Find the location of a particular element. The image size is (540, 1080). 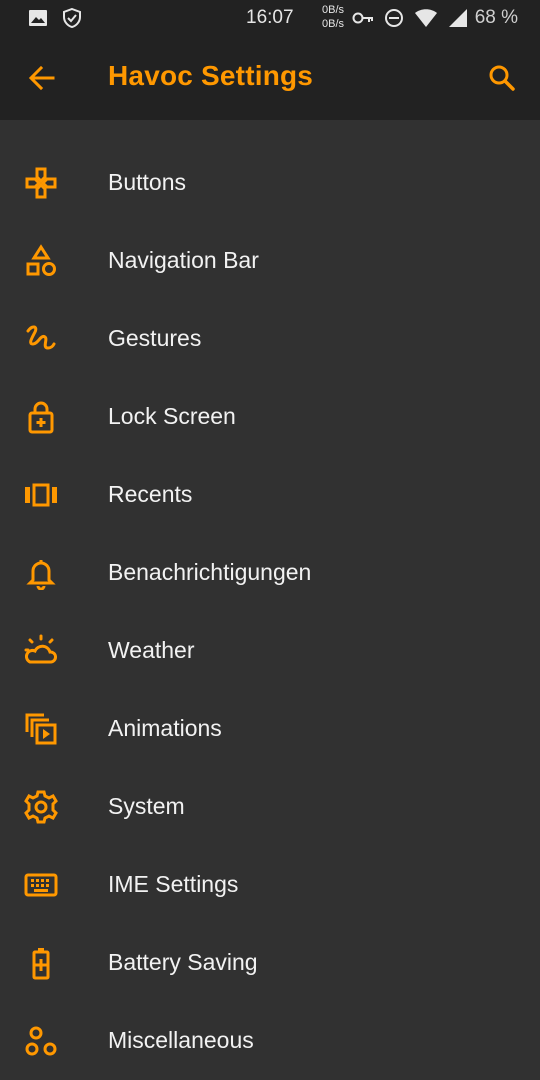

list-item-label: Battery Saving is located at coordinates (183, 962).